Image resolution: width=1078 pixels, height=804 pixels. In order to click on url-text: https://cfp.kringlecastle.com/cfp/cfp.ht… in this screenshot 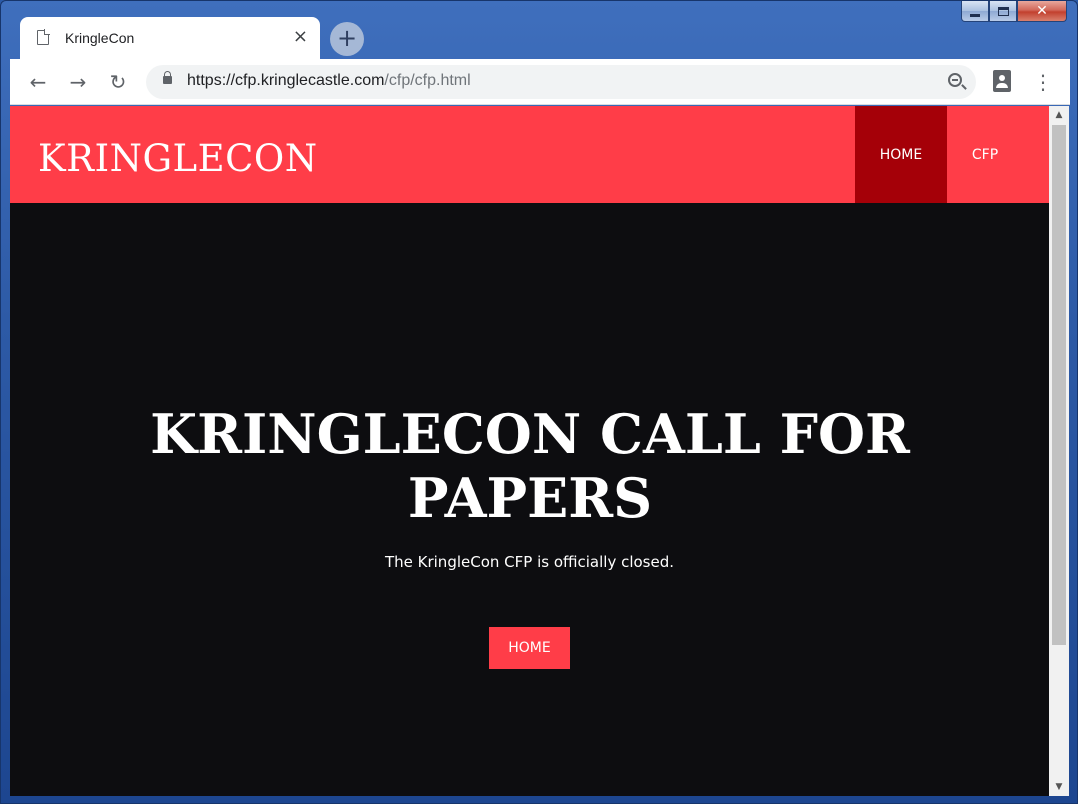, I will do `click(329, 81)`.